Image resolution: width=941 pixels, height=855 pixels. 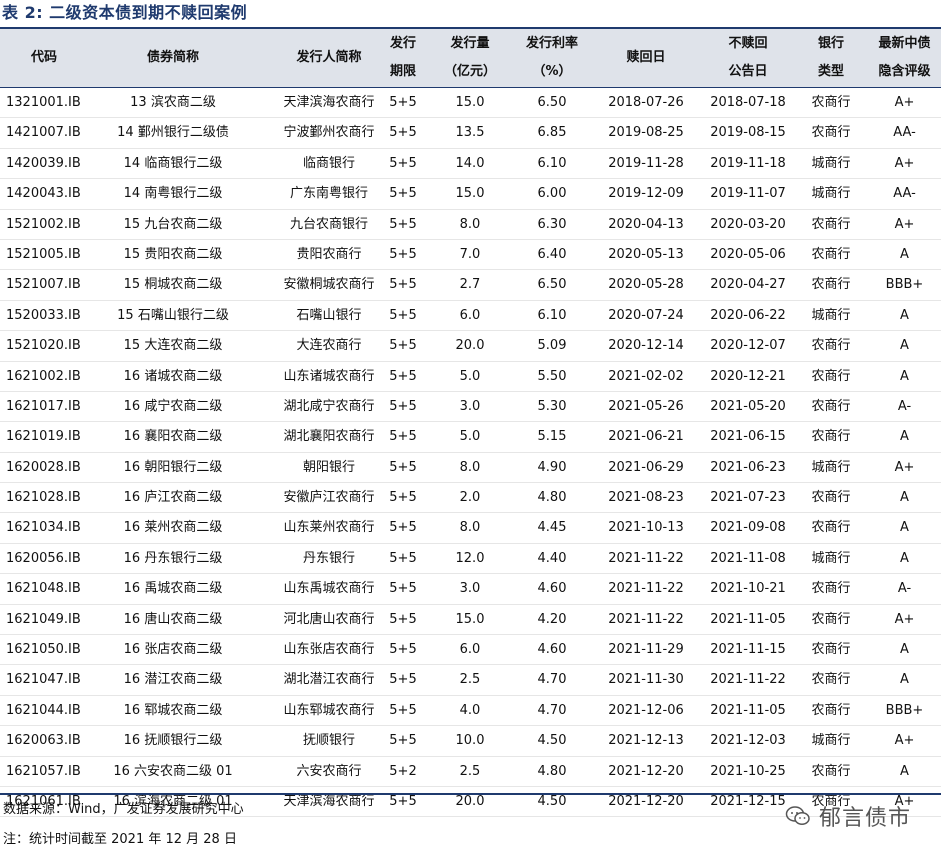 What do you see at coordinates (173, 619) in the screenshot?
I see `cell-bond-name: 16 唐山农商二级` at bounding box center [173, 619].